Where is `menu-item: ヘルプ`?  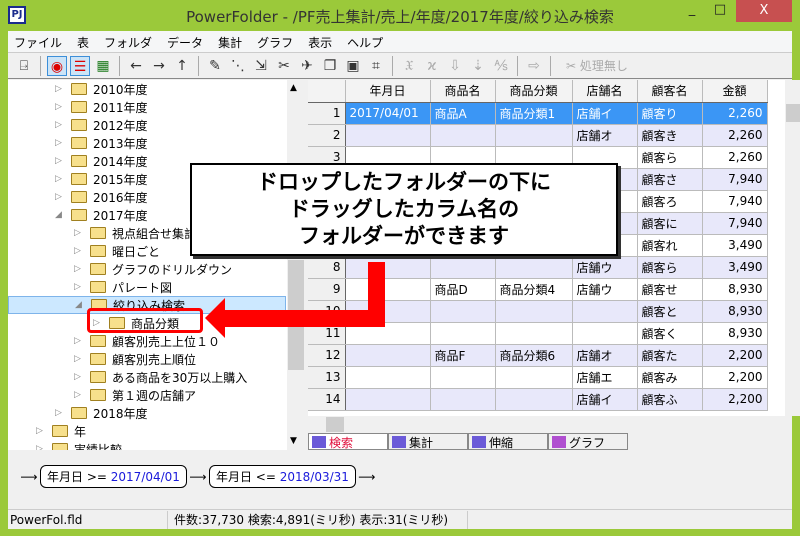 menu-item: ヘルプ is located at coordinates (366, 41).